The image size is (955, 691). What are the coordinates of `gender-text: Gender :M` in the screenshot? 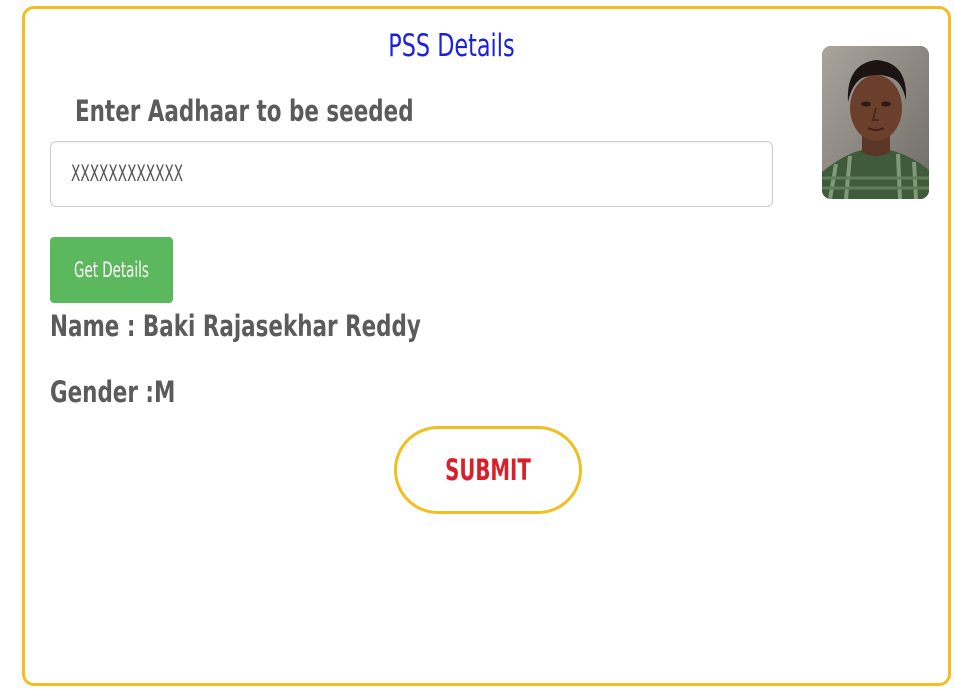 It's located at (113, 392).